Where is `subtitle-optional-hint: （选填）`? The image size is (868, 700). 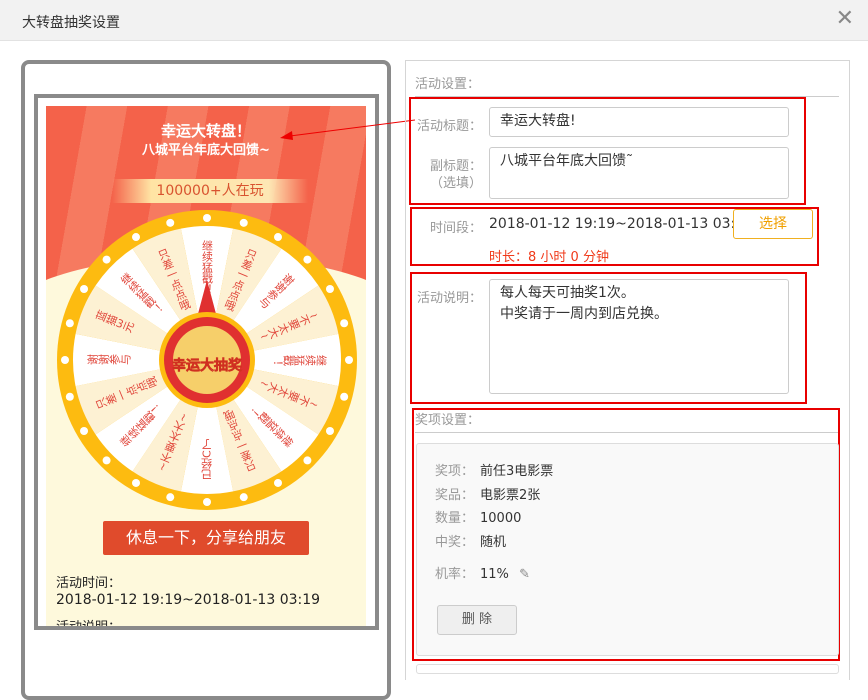
subtitle-optional-hint: （选填） is located at coordinates (455, 183).